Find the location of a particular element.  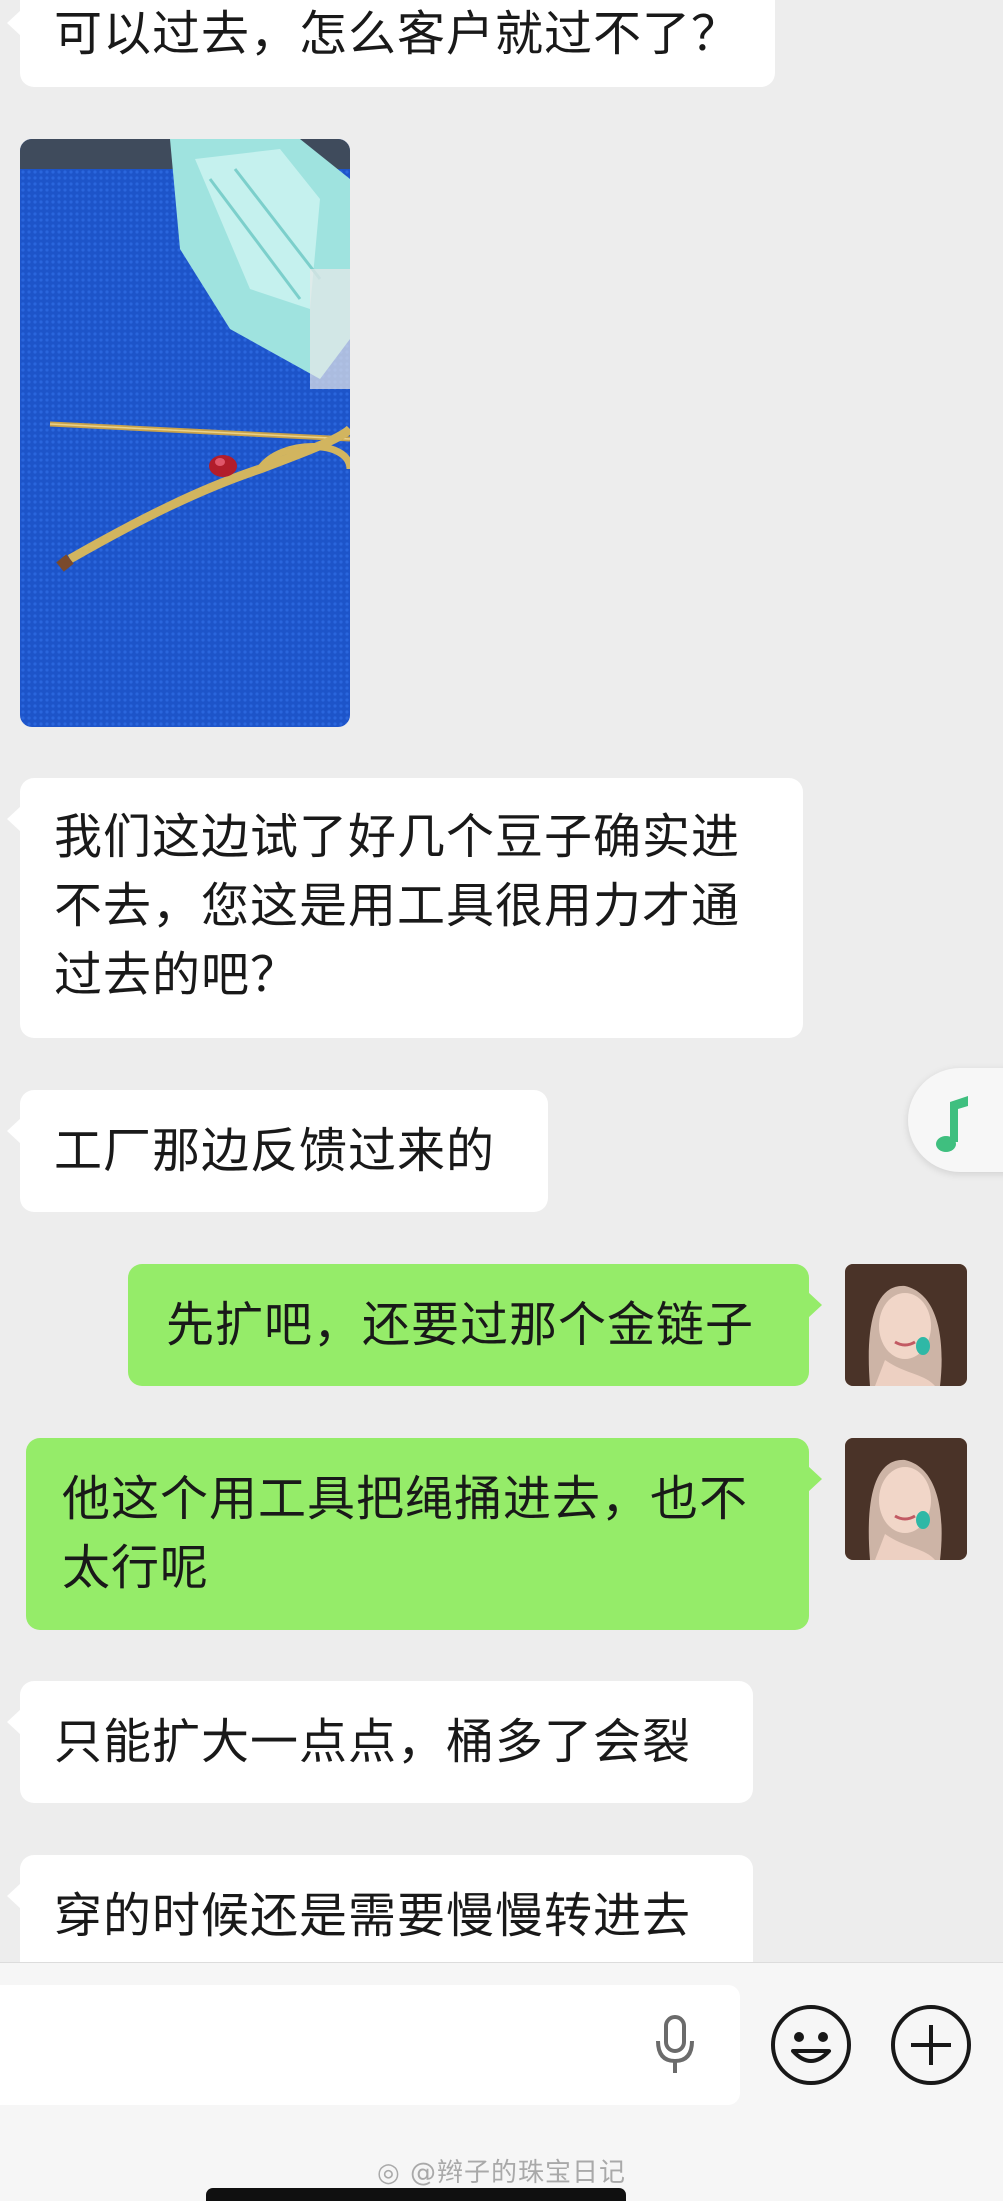

message-bubble-outgoing: 他这个用工具把绳捅进去，也不太行呢 is located at coordinates (424, 1534).